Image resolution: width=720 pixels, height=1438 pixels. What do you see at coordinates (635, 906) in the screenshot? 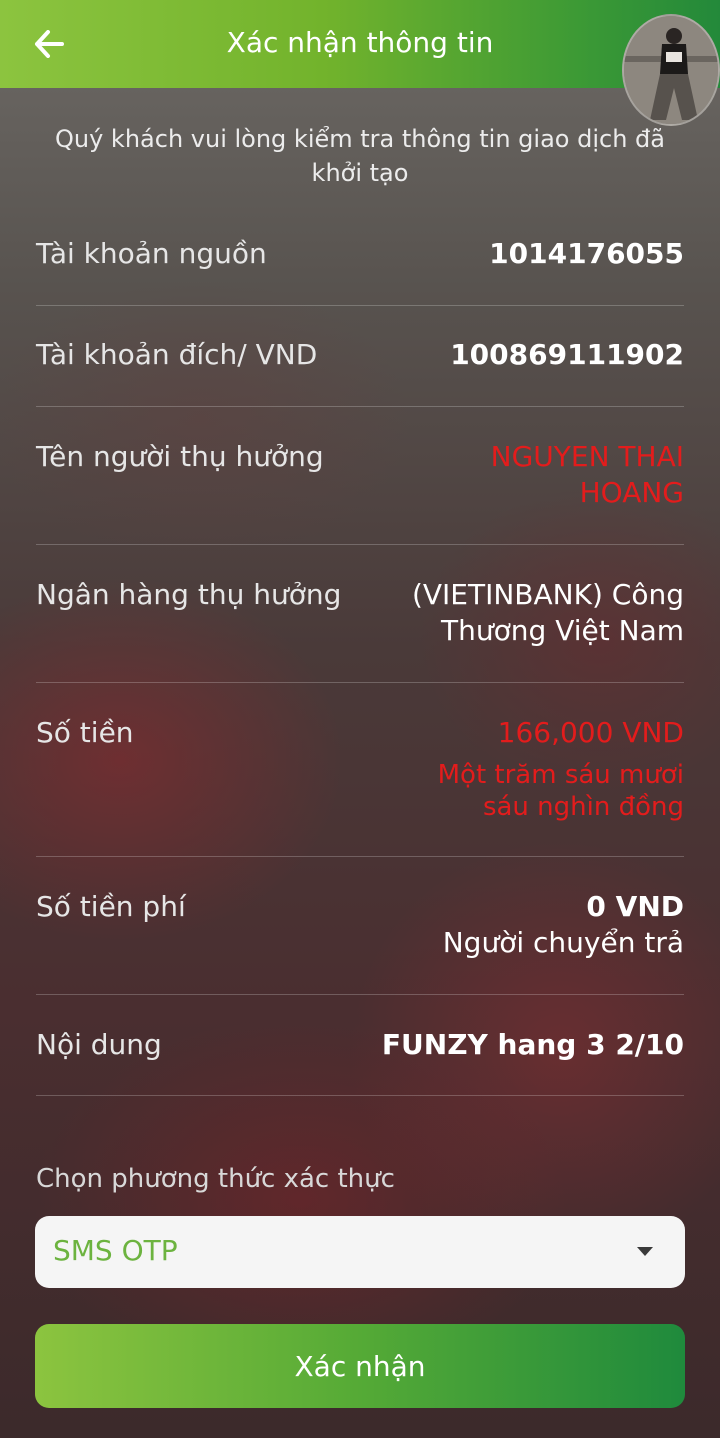
I see `fee-value: 0 VND` at bounding box center [635, 906].